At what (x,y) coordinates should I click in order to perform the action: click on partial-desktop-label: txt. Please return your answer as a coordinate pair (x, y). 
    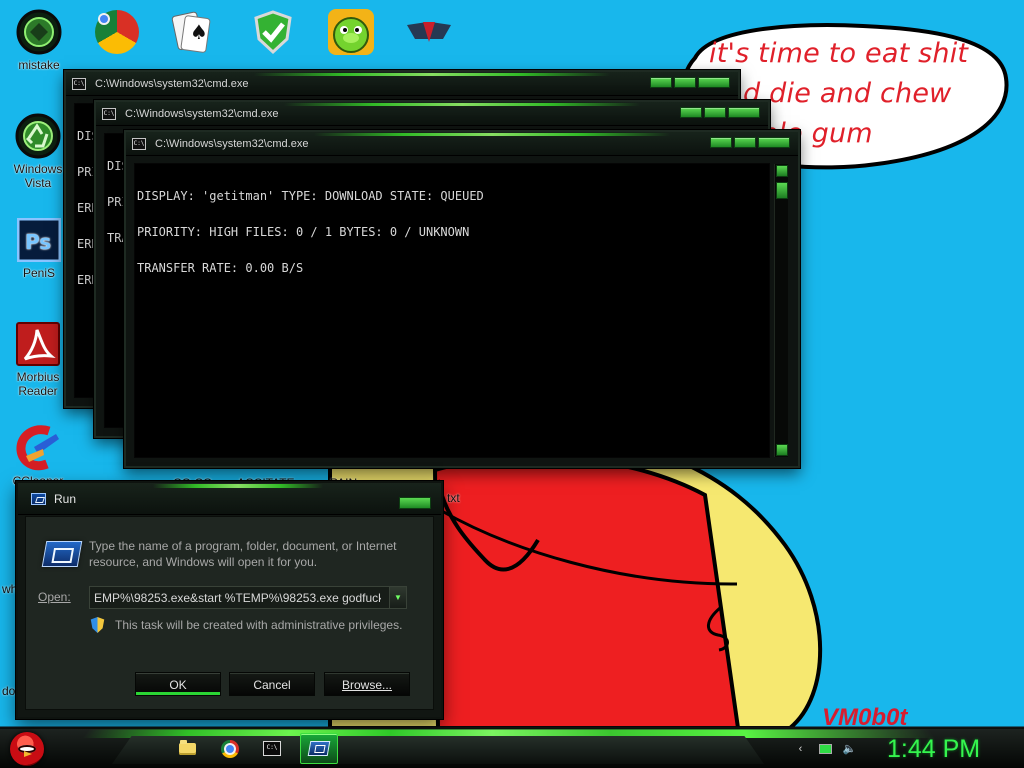
    Looking at the image, I should click on (453, 498).